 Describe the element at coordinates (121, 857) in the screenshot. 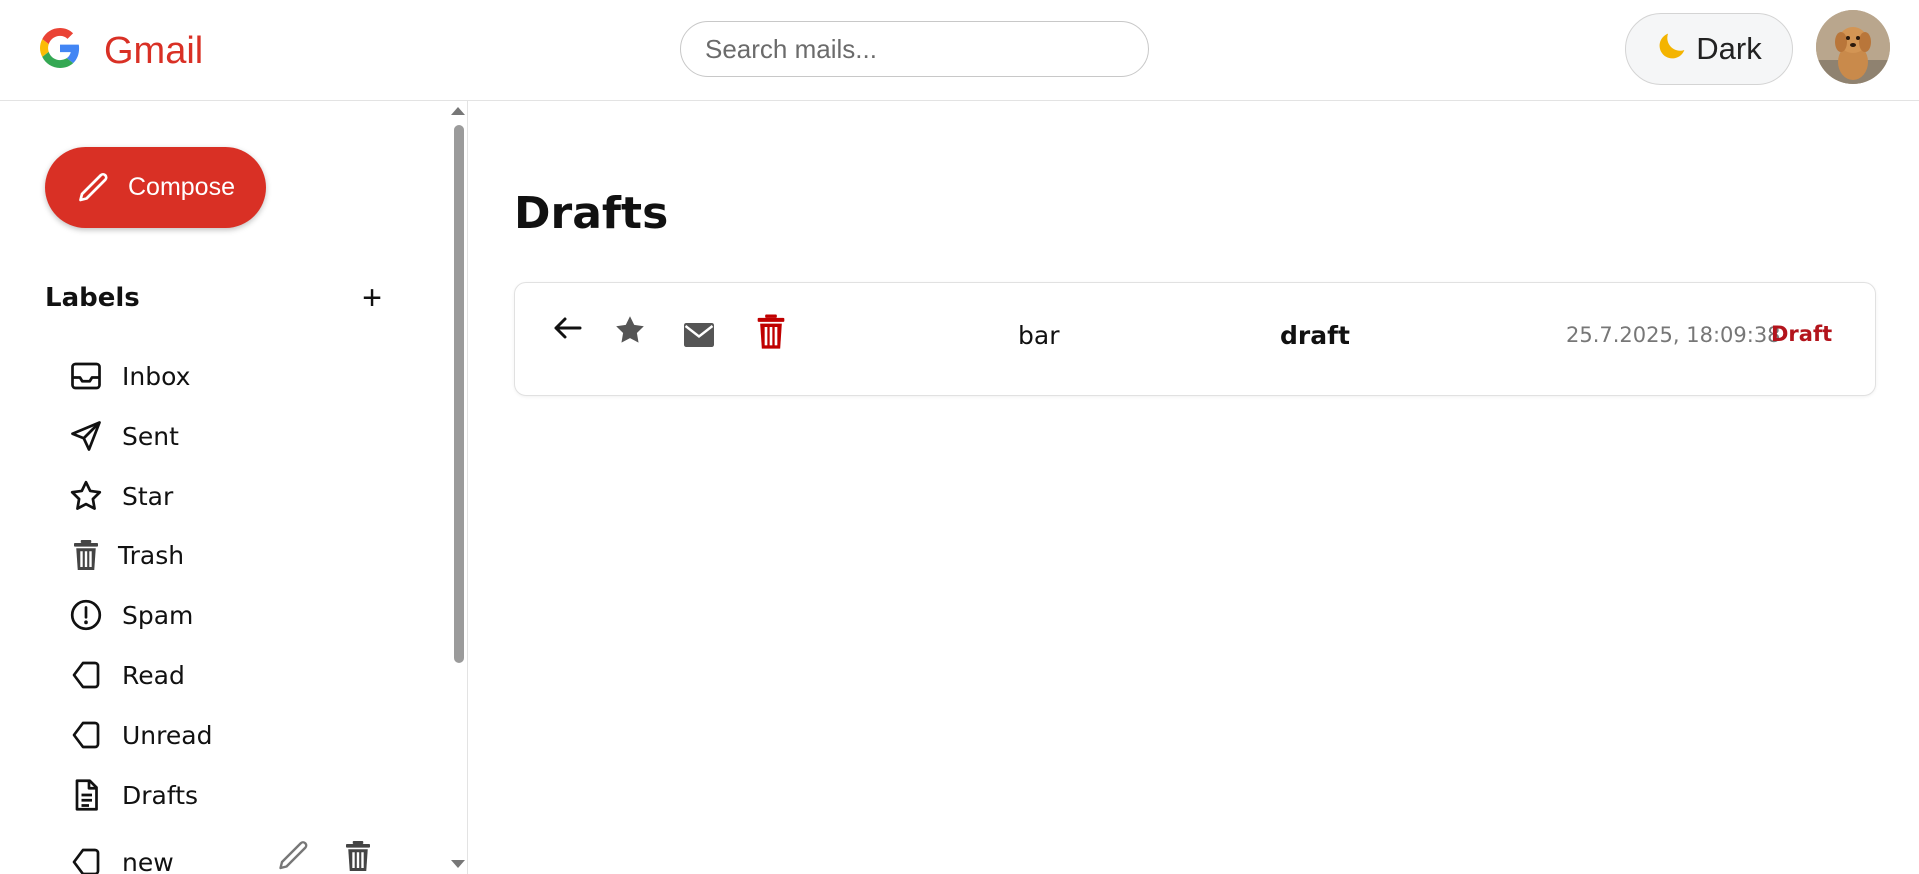

I see `sidebar-item-new: new` at that location.